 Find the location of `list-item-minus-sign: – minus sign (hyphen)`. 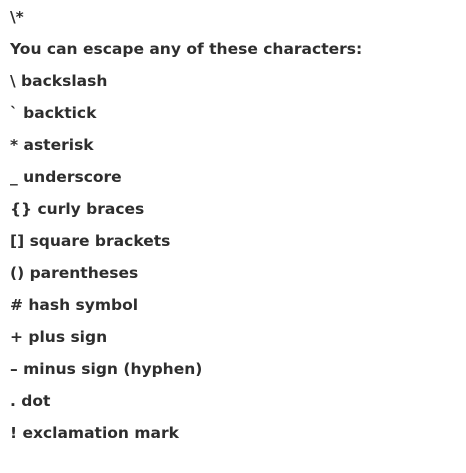

list-item-minus-sign: – minus sign (hyphen) is located at coordinates (106, 369).